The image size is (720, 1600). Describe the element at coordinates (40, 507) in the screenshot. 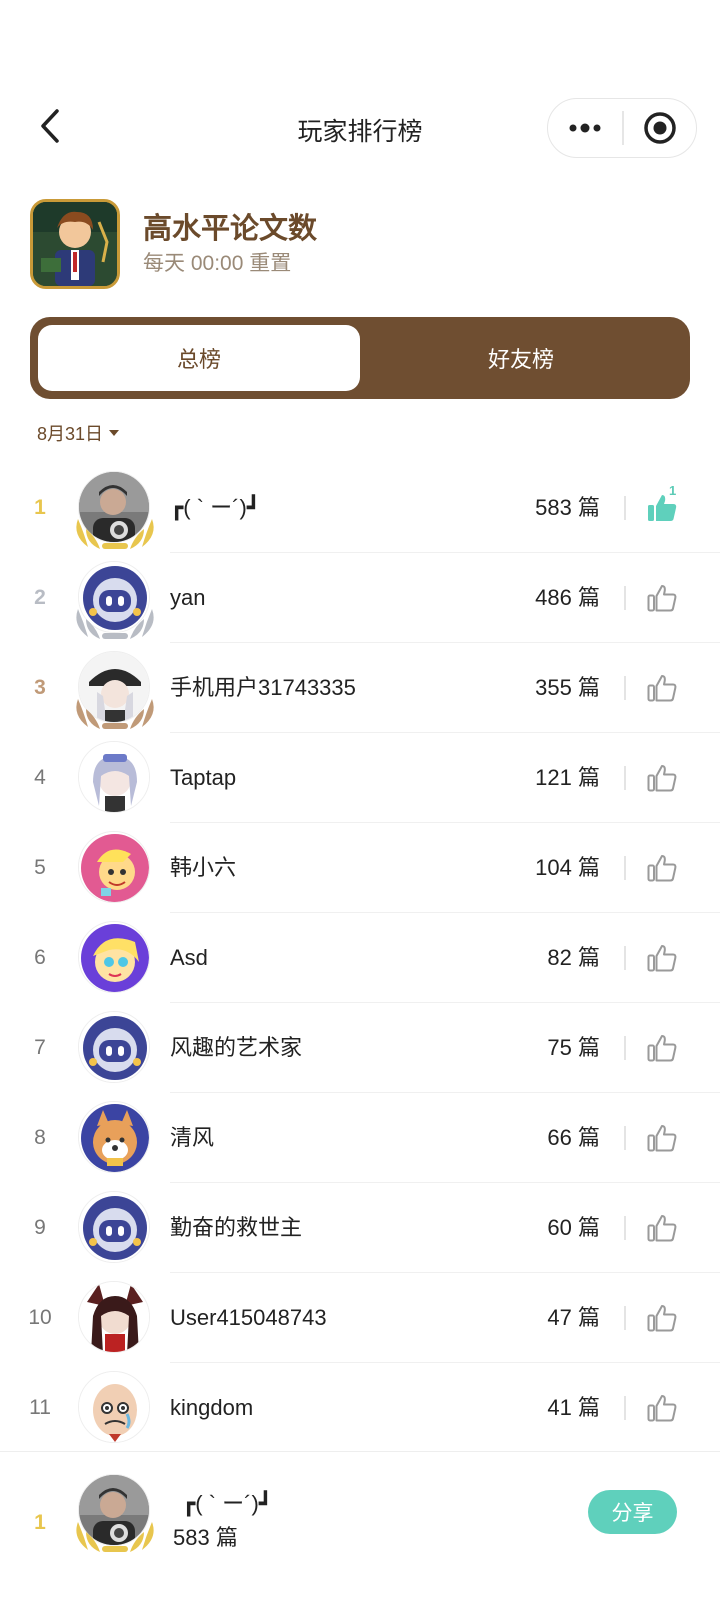

I see `rank-number: 1` at that location.